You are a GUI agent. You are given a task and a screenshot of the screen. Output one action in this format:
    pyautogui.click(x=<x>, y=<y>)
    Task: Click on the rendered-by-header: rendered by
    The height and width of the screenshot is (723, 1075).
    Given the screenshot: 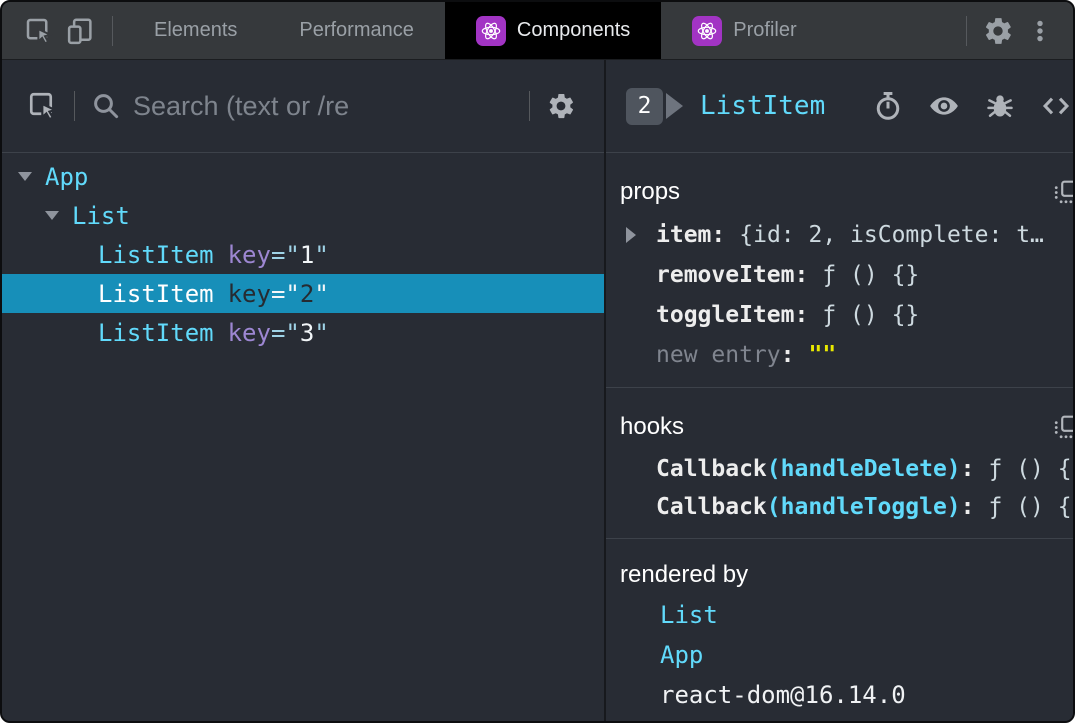 What is the action you would take?
    pyautogui.click(x=845, y=575)
    